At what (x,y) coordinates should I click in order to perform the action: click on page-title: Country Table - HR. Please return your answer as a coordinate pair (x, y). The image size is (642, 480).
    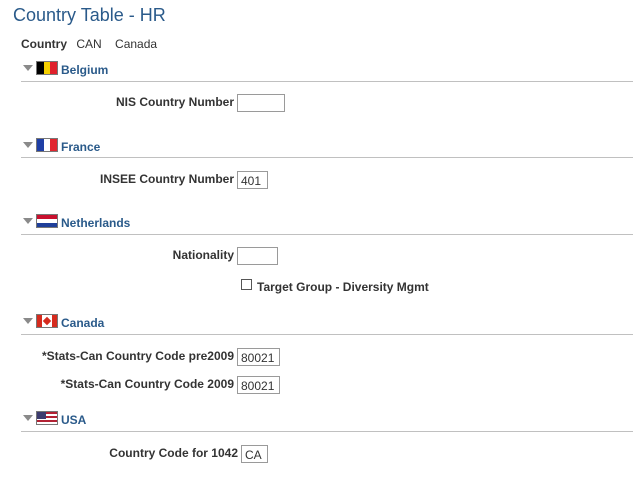
    Looking at the image, I should click on (89, 15).